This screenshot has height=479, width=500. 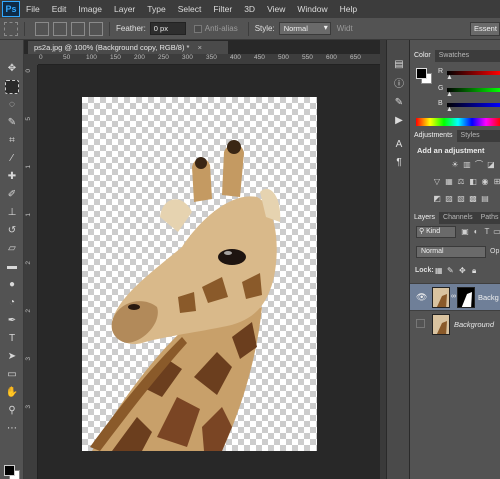 What do you see at coordinates (451, 252) in the screenshot?
I see `blend-mode-select: Normal` at bounding box center [451, 252].